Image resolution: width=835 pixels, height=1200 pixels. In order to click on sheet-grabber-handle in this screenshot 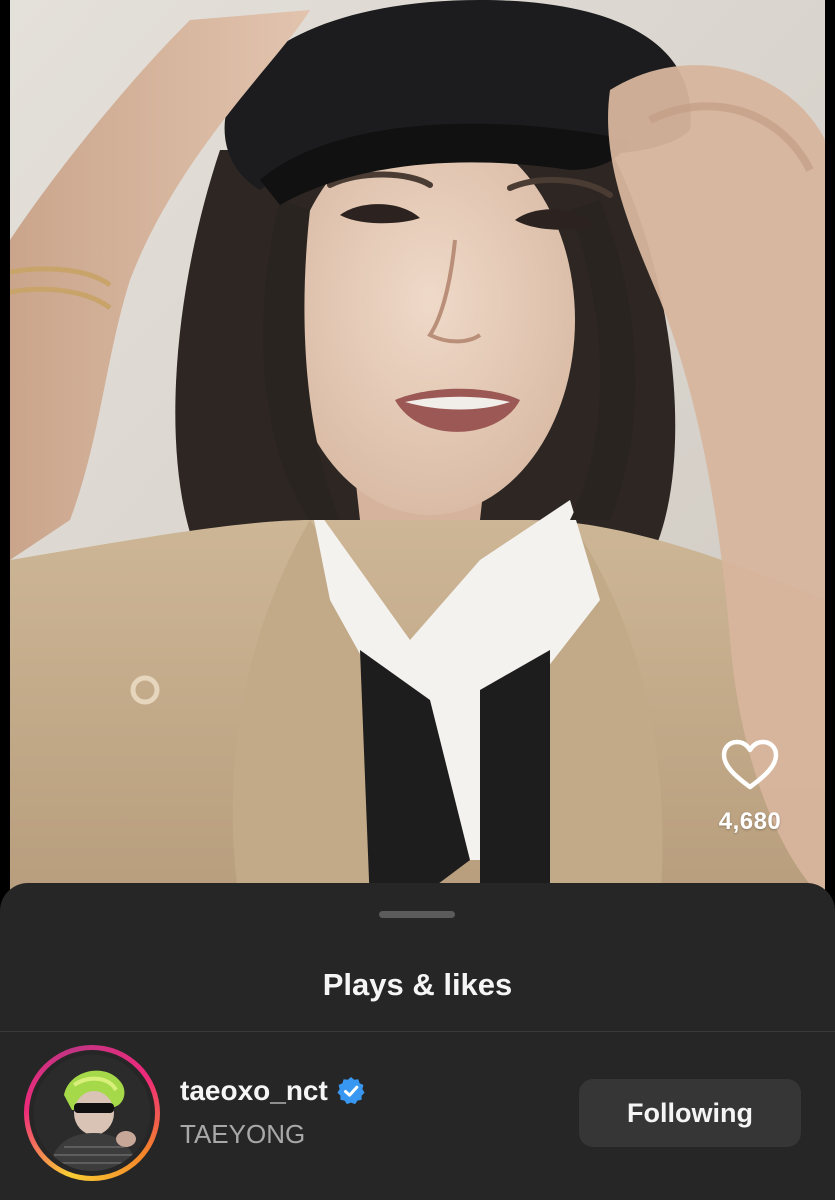, I will do `click(417, 914)`.